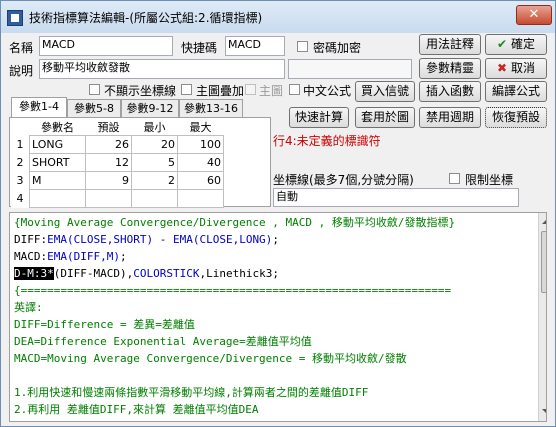 The height and width of the screenshot is (427, 556). What do you see at coordinates (544, 411) in the screenshot?
I see `scroll-down-icon` at bounding box center [544, 411].